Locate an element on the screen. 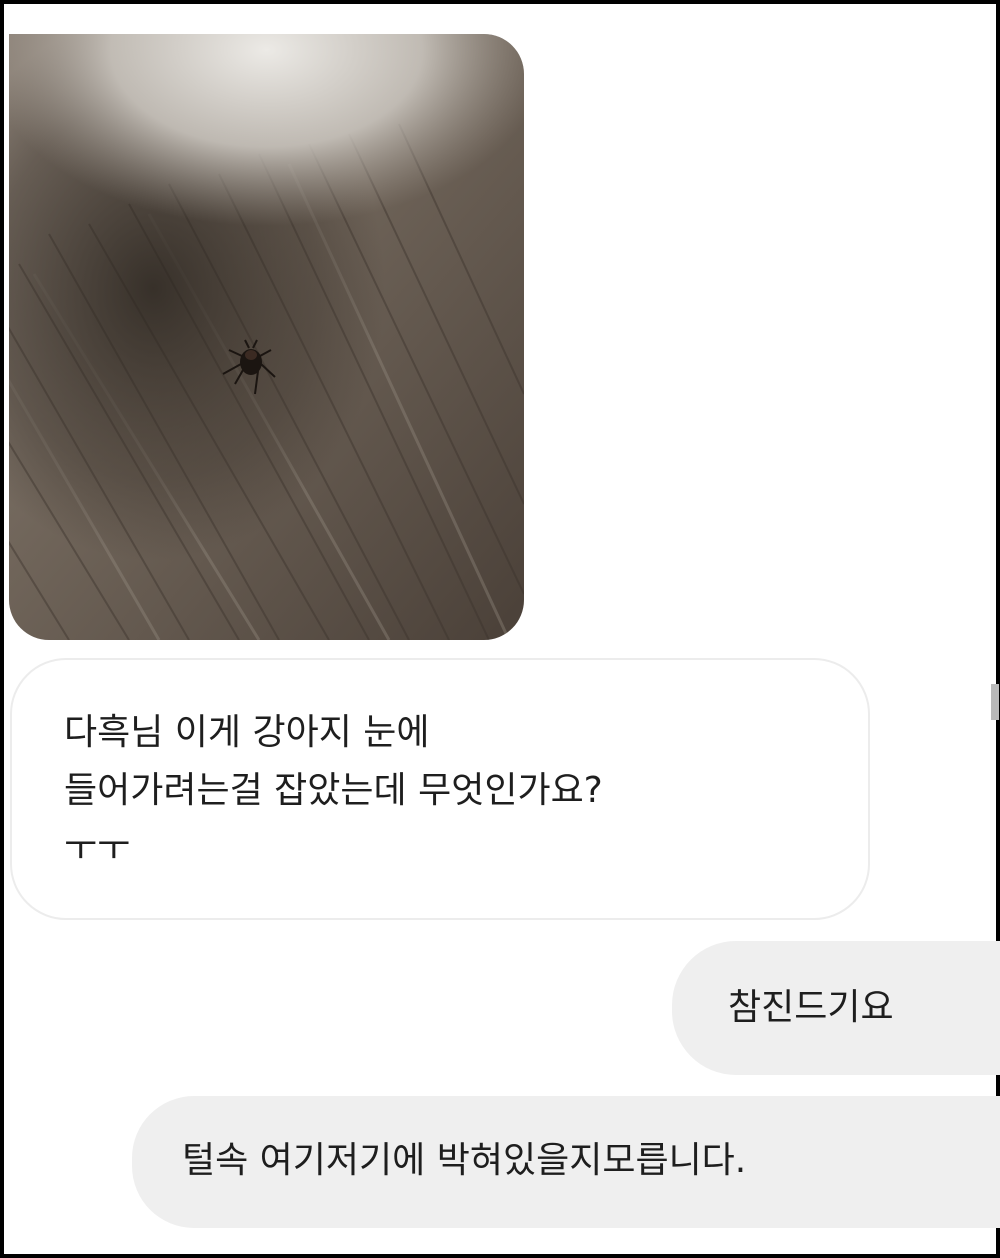 This screenshot has height=1258, width=1000. message-text: 털속 여기저기에 박혀있을지모릅니다. is located at coordinates (464, 1160).